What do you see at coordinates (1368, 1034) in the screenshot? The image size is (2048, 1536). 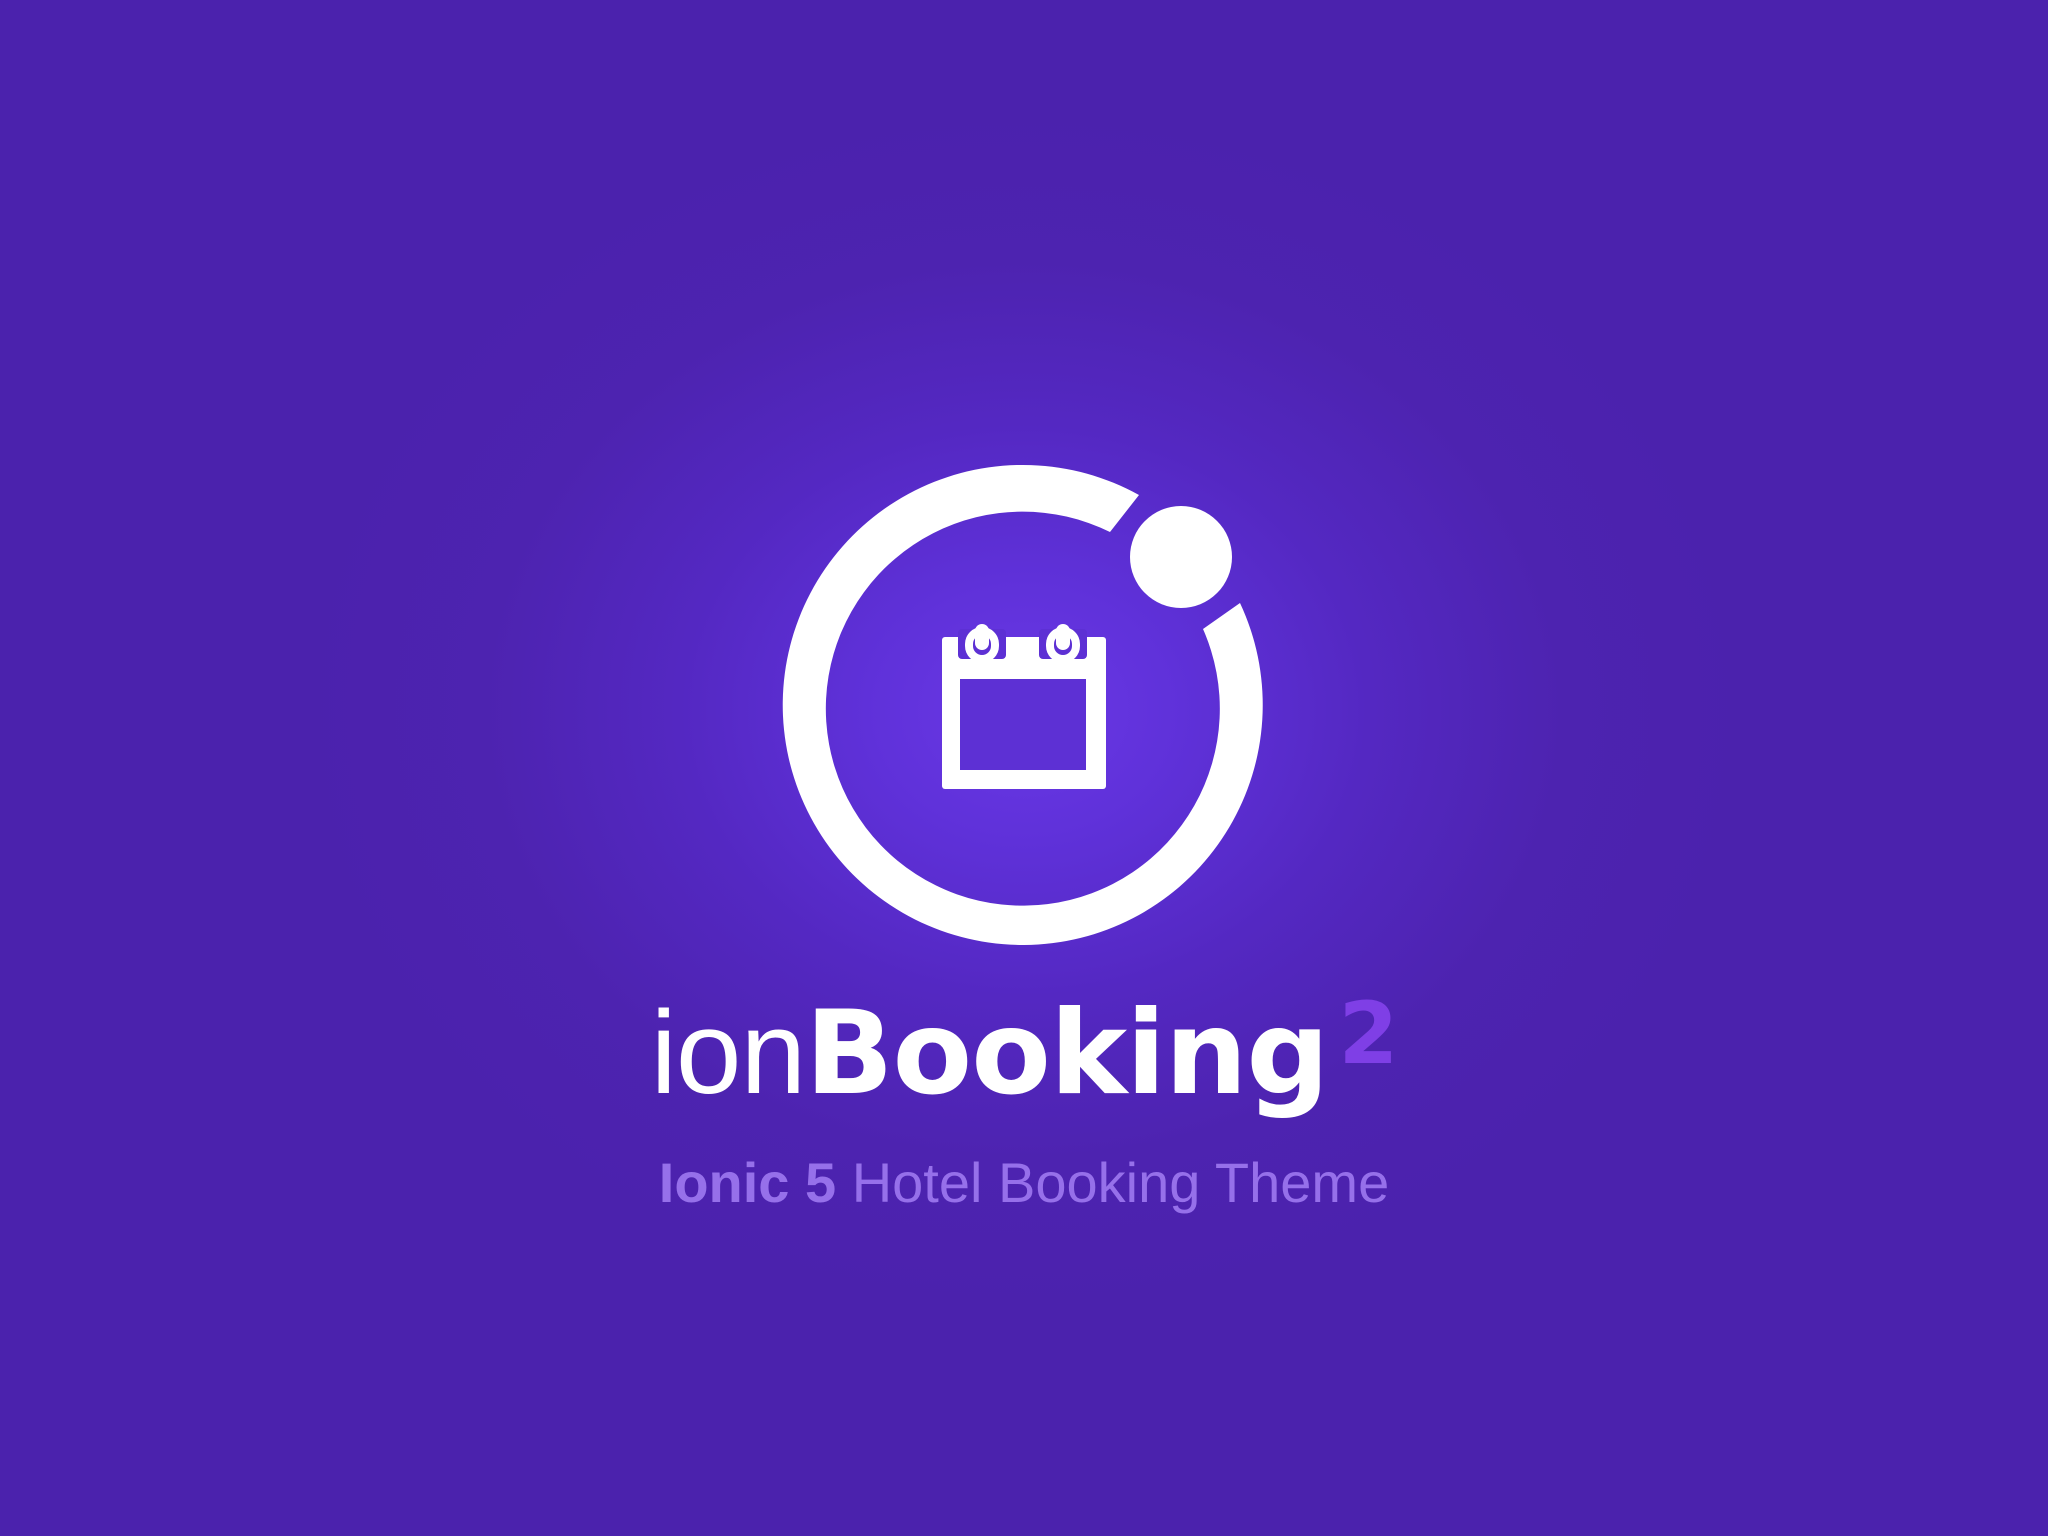 I see `brand-version: 2` at bounding box center [1368, 1034].